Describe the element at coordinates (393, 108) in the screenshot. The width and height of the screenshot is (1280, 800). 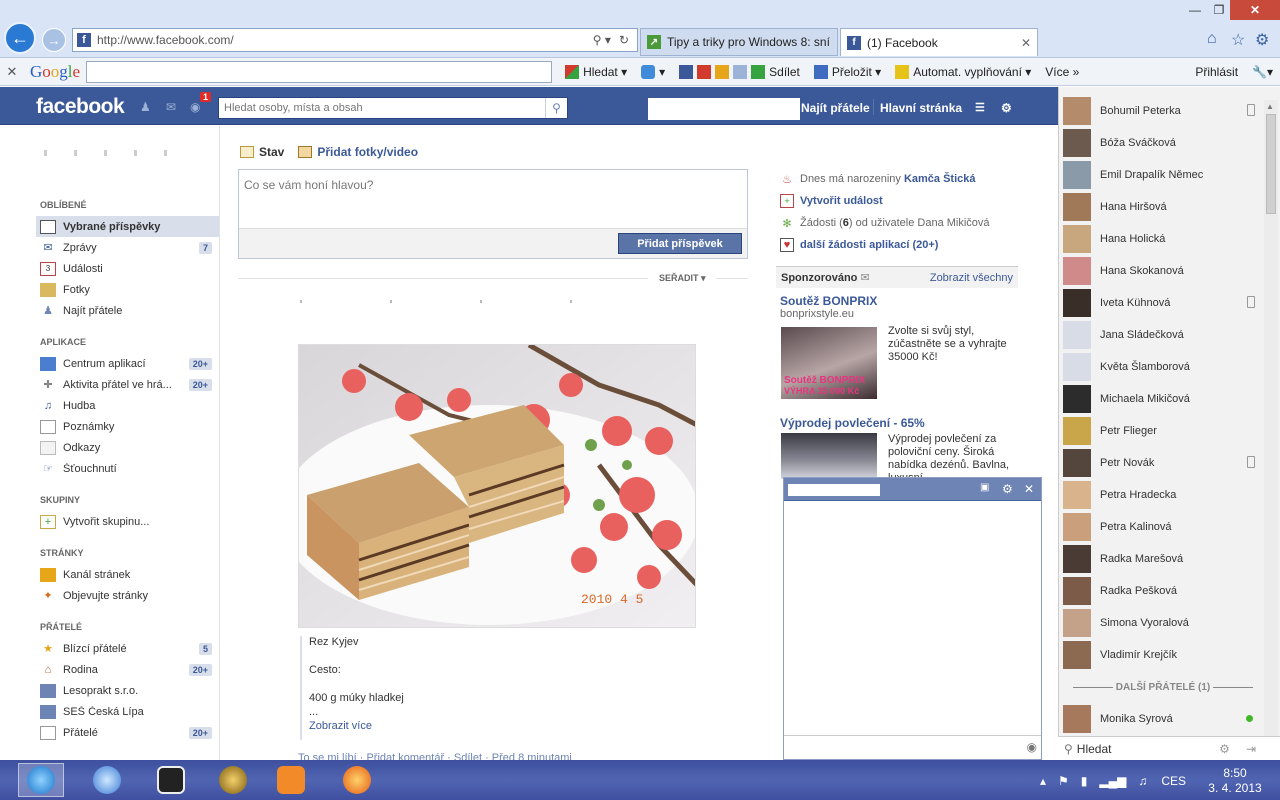
I see `facebook-search-input: Hledat osoby, místa a obsah ⚲` at that location.